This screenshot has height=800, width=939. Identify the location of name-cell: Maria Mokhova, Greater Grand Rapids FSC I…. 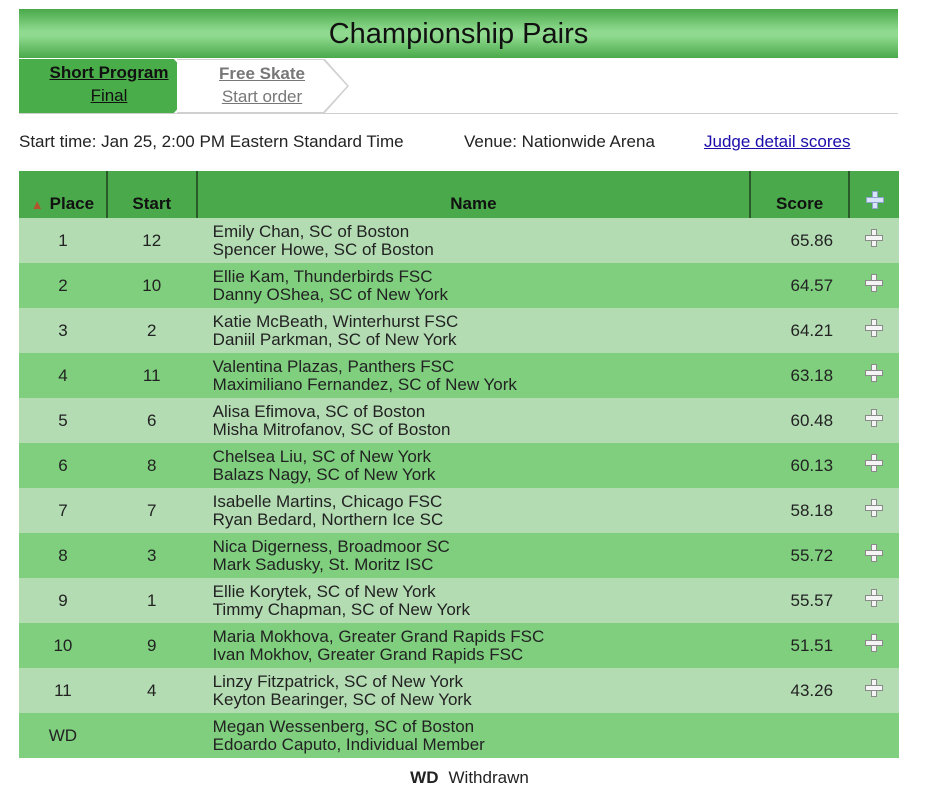
(473, 645).